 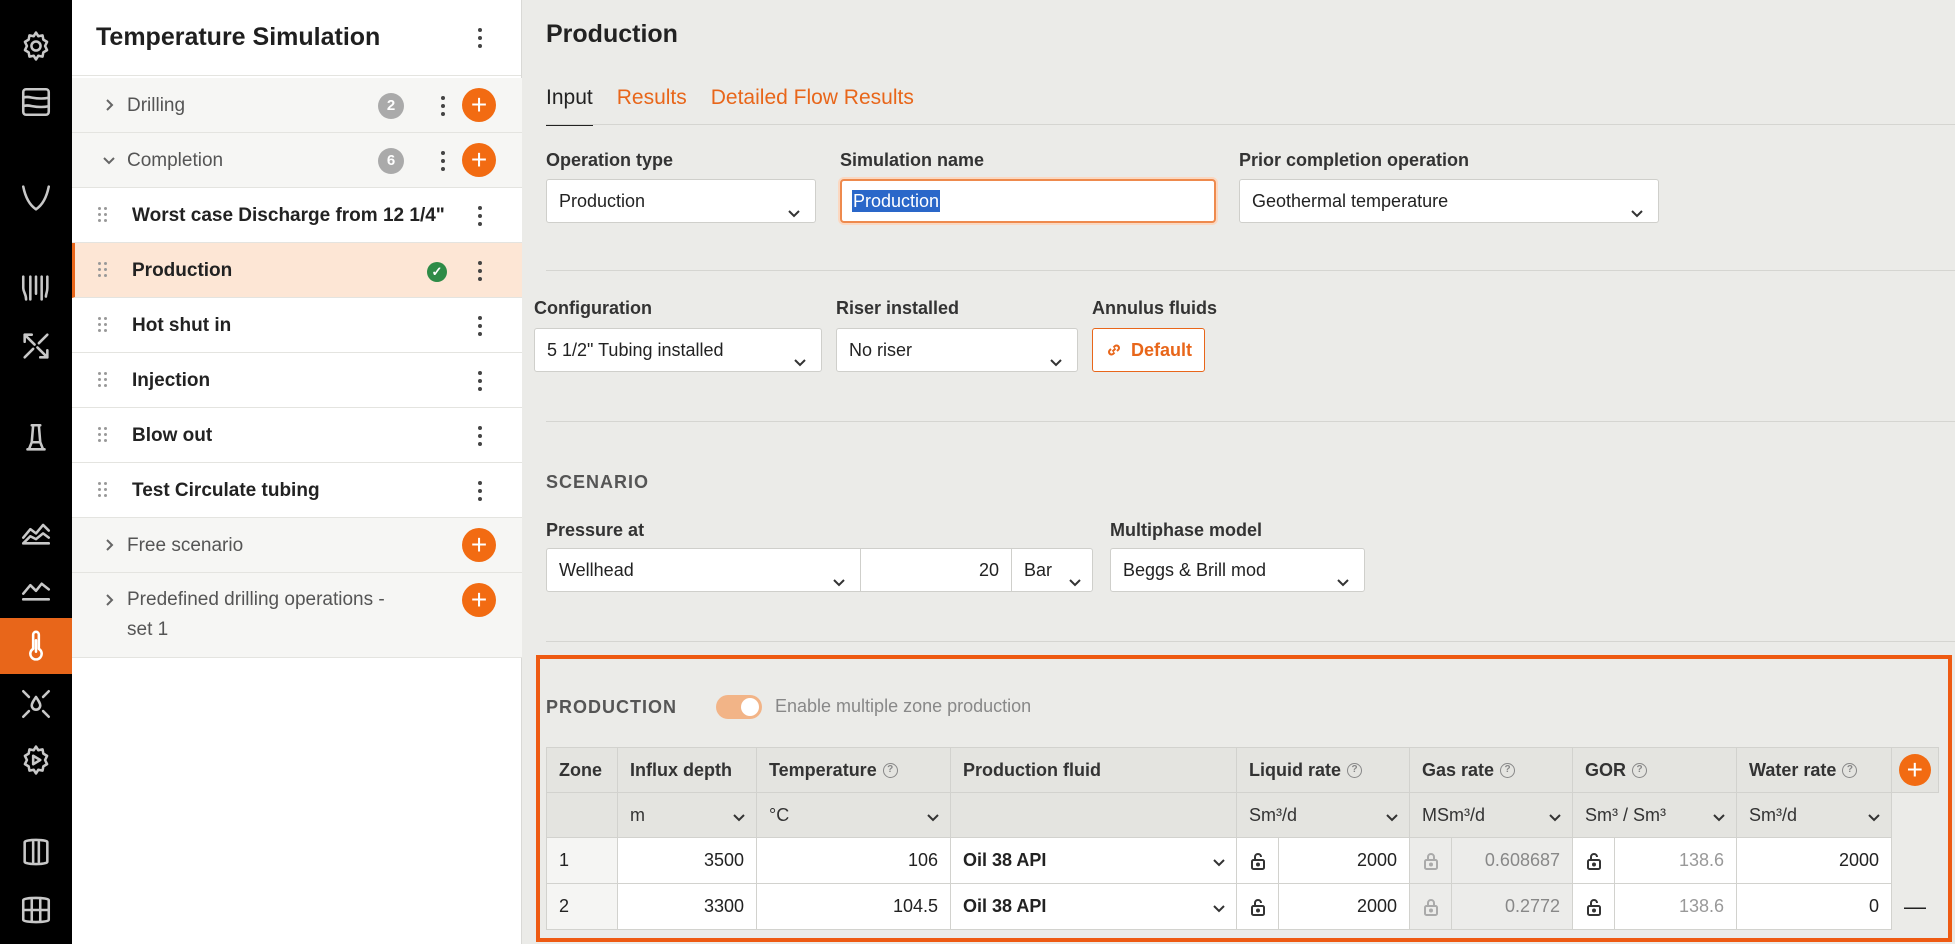 What do you see at coordinates (687, 860) in the screenshot?
I see `influx-depth-input: 3500` at bounding box center [687, 860].